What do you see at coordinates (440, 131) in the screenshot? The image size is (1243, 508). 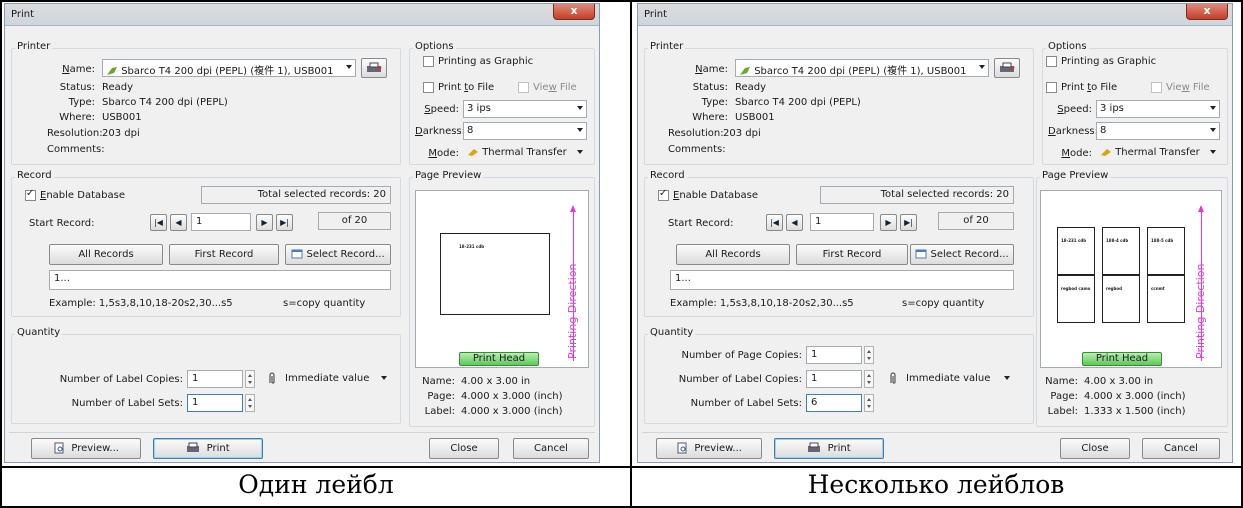 I see `darkness-label: Darkness:` at bounding box center [440, 131].